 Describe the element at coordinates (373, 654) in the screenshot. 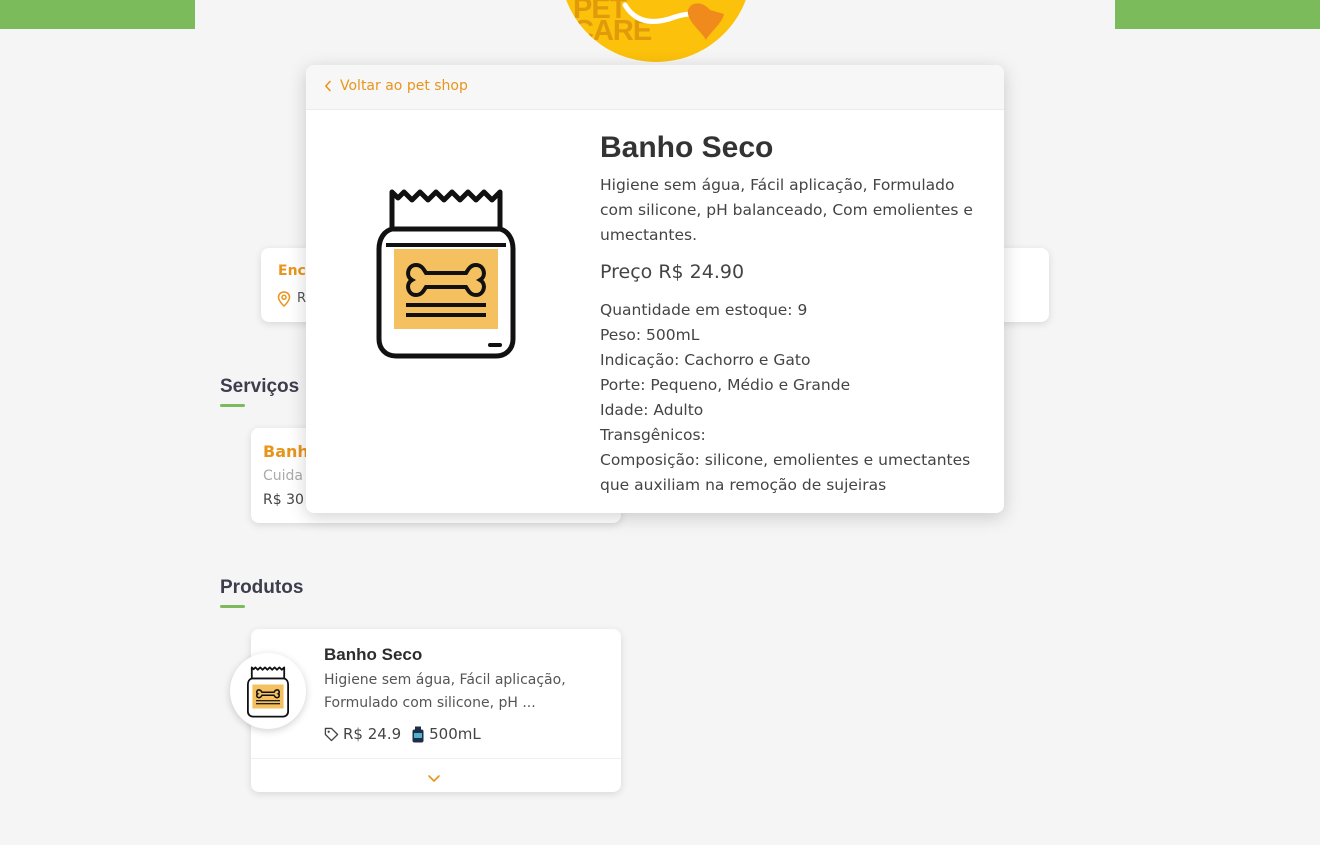

I see `product-name: Banho Seco` at that location.